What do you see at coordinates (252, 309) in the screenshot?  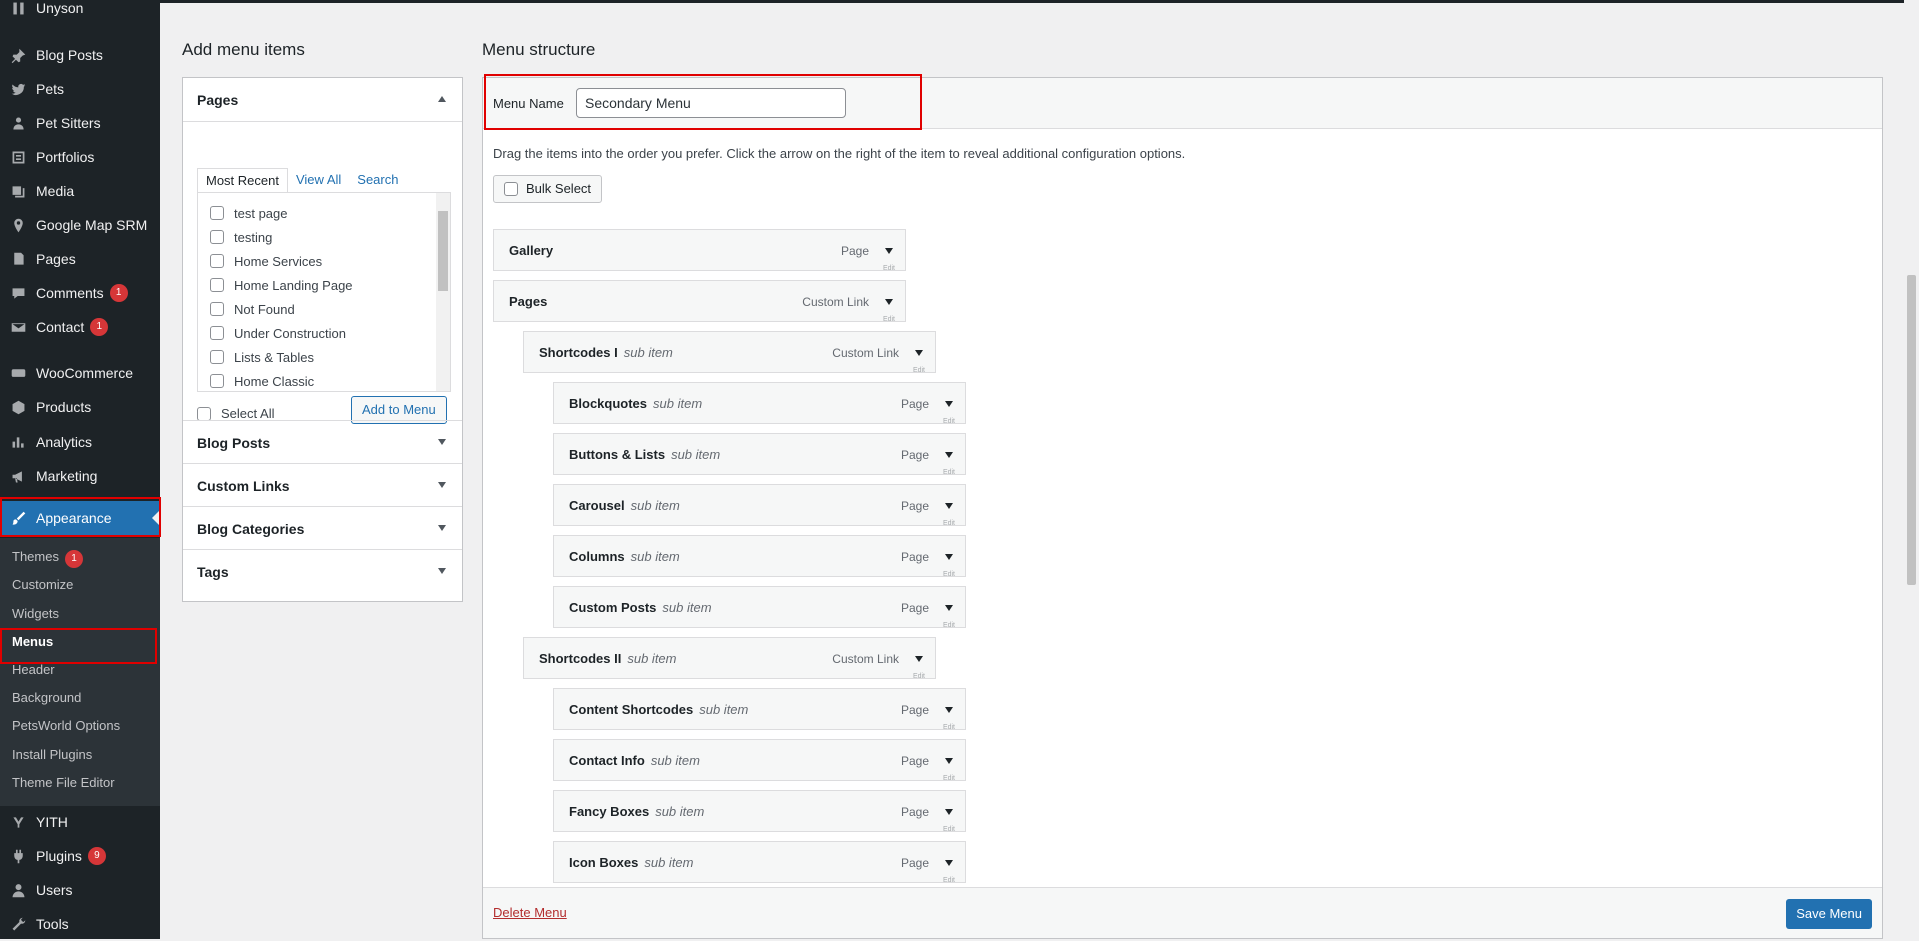 I see `page-option: Not Found` at bounding box center [252, 309].